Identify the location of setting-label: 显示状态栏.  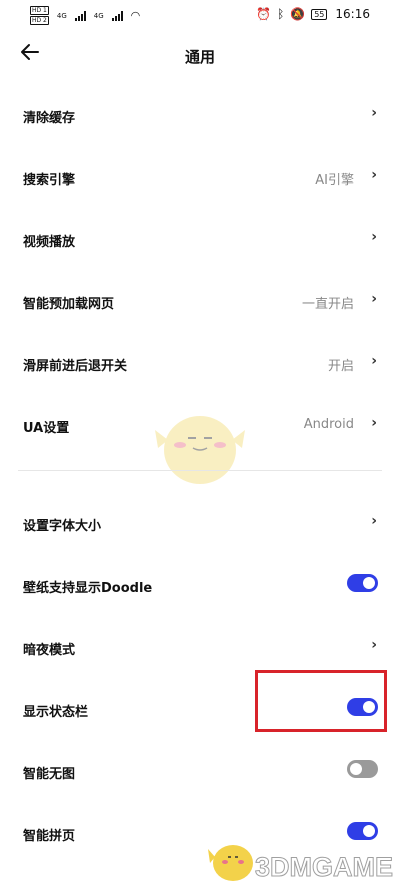
(56, 712).